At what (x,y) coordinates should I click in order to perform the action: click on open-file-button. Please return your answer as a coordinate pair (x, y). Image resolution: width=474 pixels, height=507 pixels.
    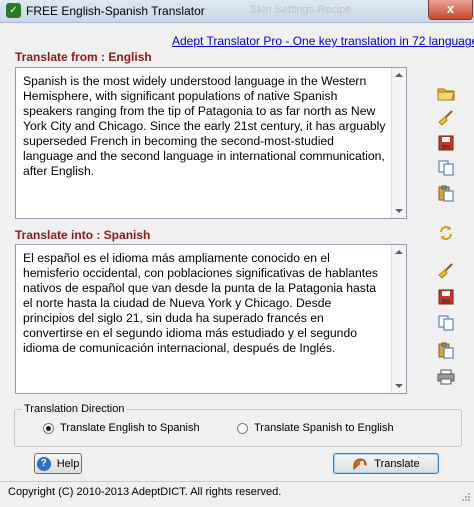
    Looking at the image, I should click on (446, 93).